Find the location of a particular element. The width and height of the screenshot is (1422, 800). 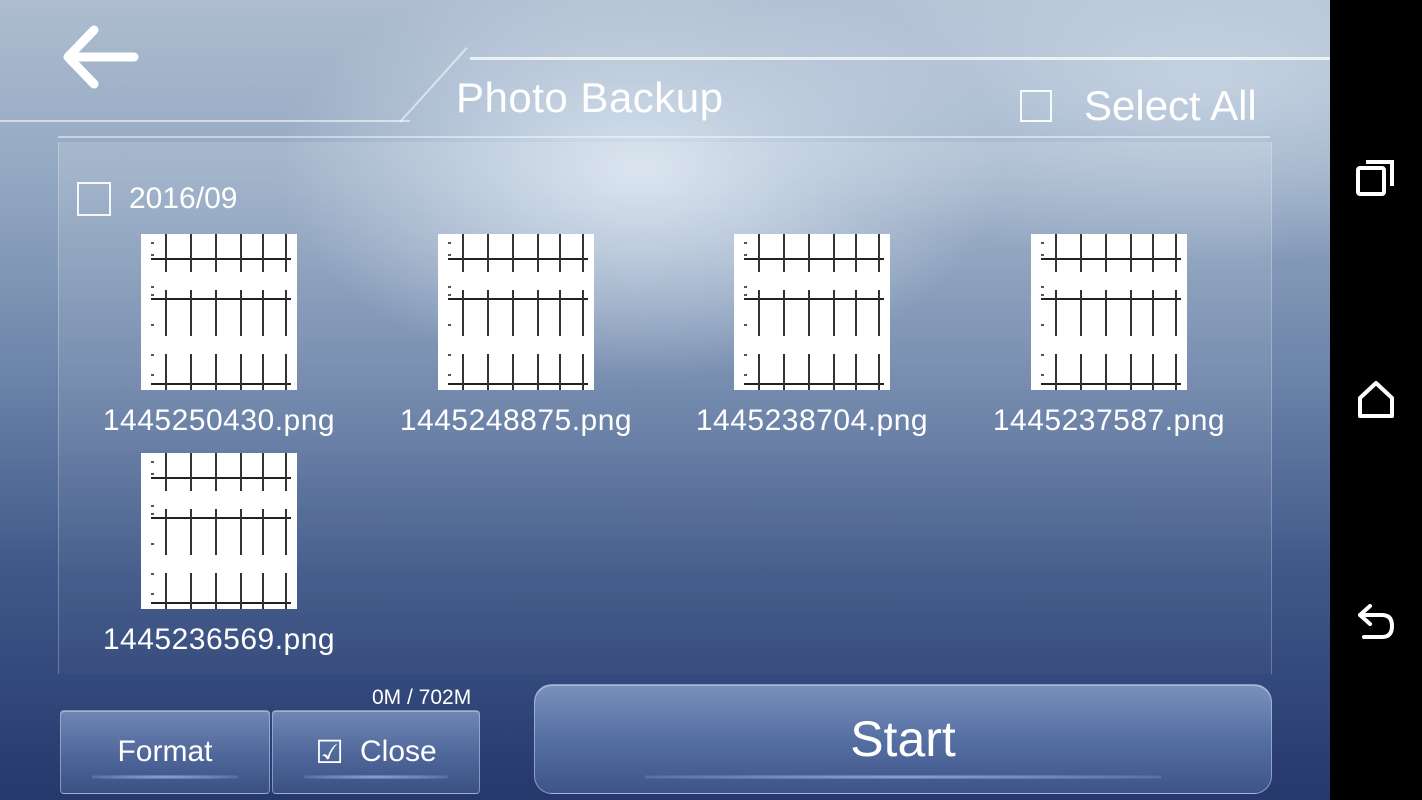

photo-item: 1445237587.png is located at coordinates (1109, 336).